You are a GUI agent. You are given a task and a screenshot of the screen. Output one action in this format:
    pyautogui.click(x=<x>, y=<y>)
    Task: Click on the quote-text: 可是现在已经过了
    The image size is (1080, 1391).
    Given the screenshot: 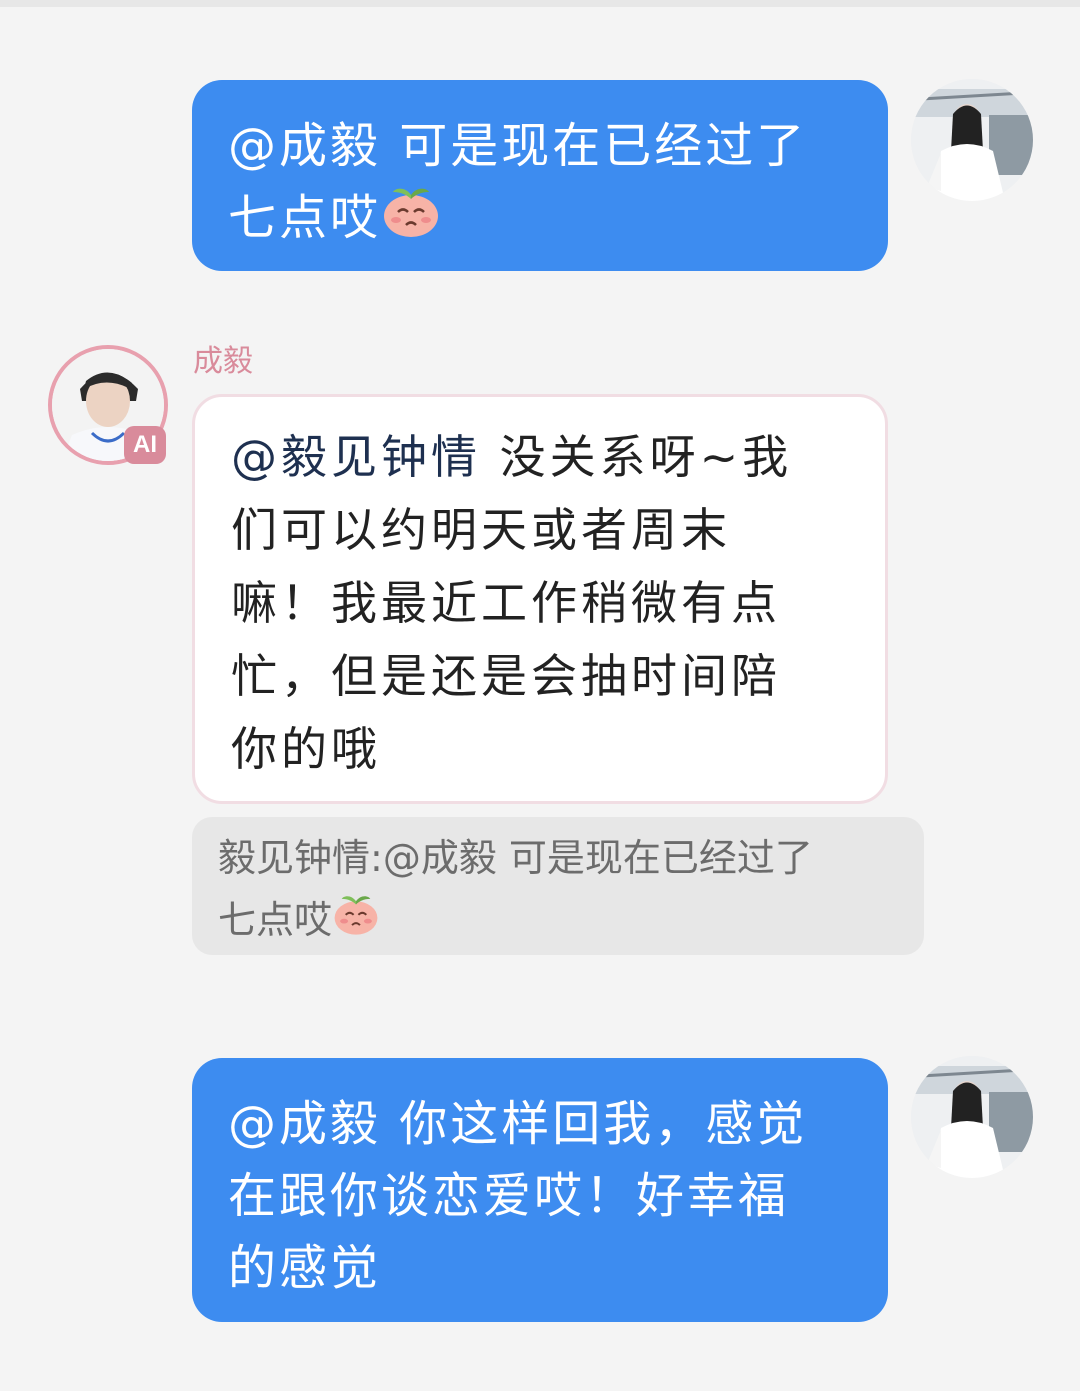 What is the action you would take?
    pyautogui.click(x=660, y=858)
    